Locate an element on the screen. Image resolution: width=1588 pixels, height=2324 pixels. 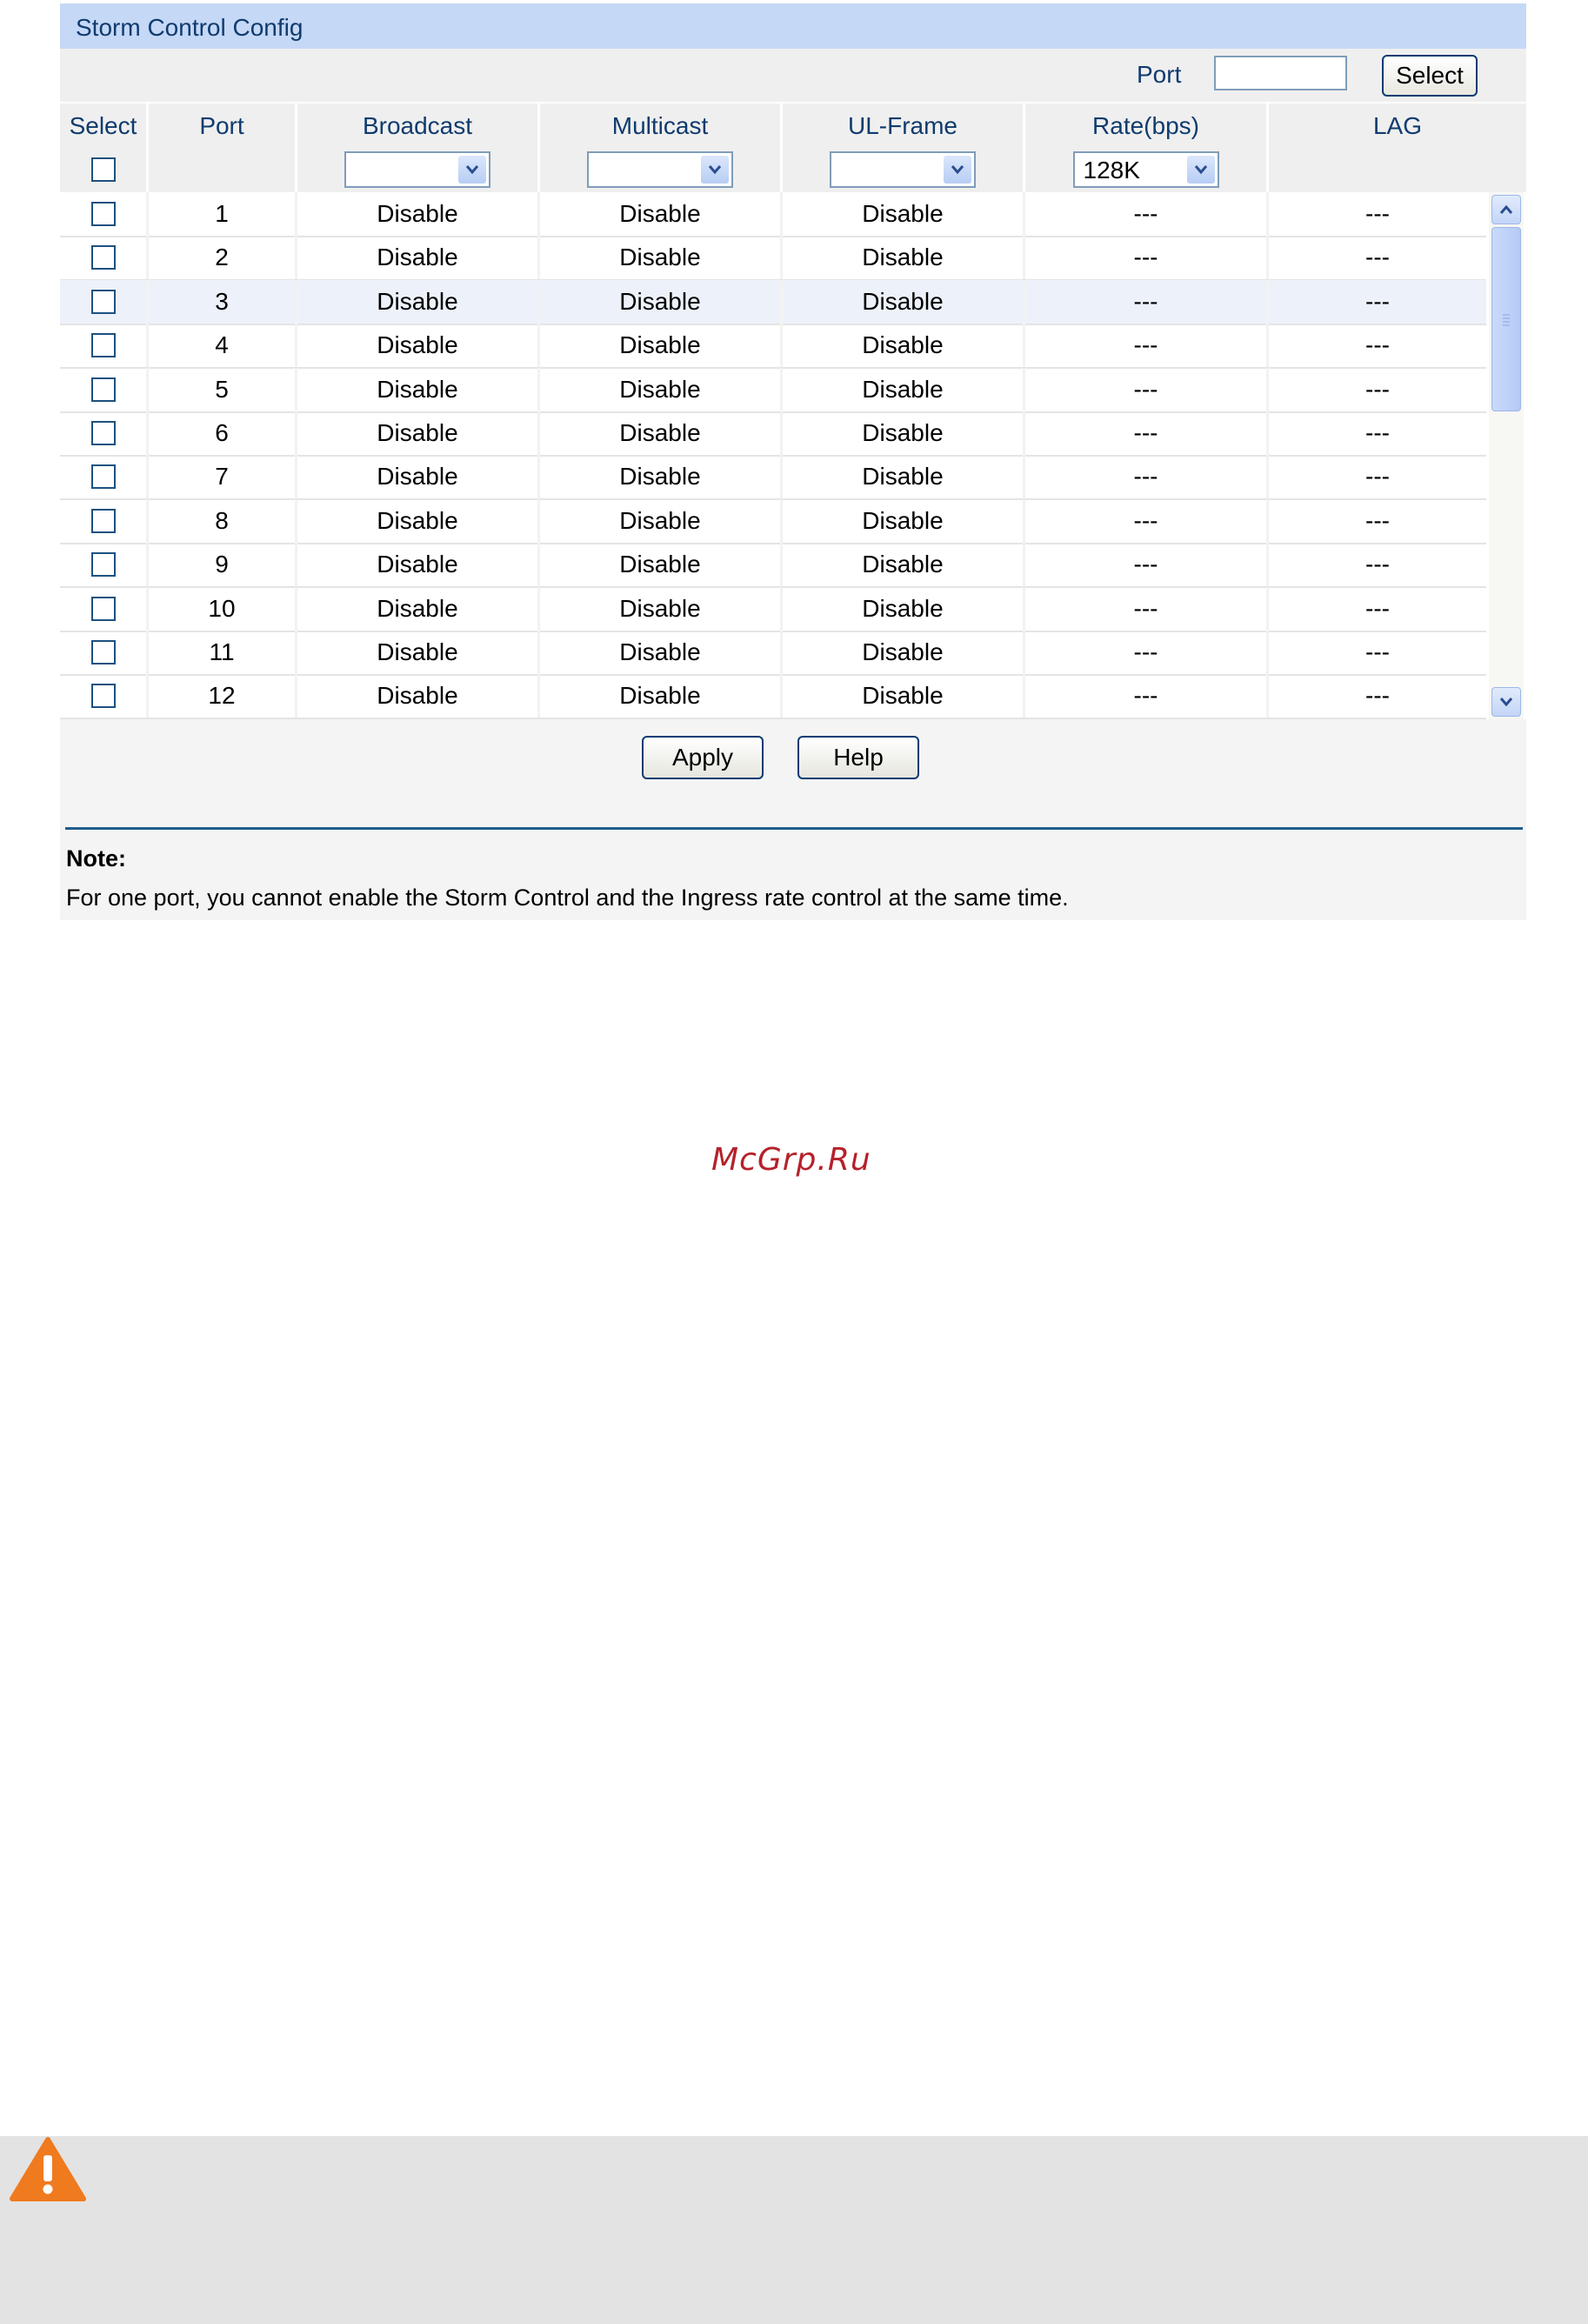
port-number: 6 is located at coordinates (223, 433).